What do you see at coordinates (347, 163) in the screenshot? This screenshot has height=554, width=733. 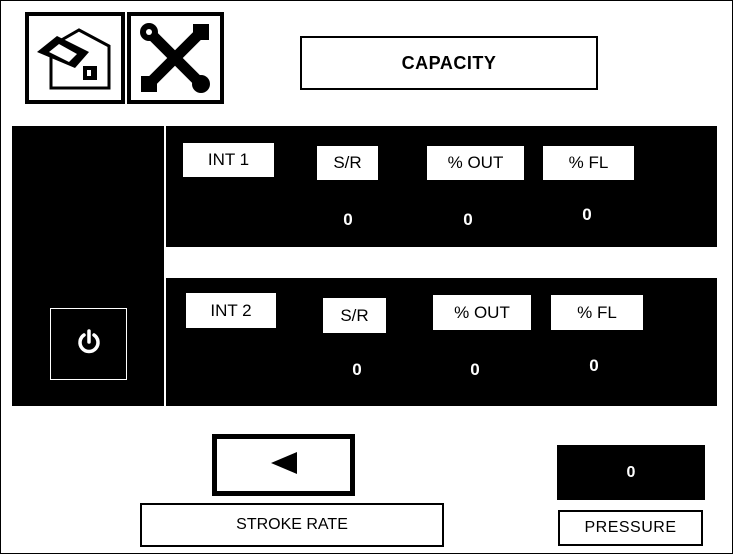 I see `channel-1-sr-label: S/R` at bounding box center [347, 163].